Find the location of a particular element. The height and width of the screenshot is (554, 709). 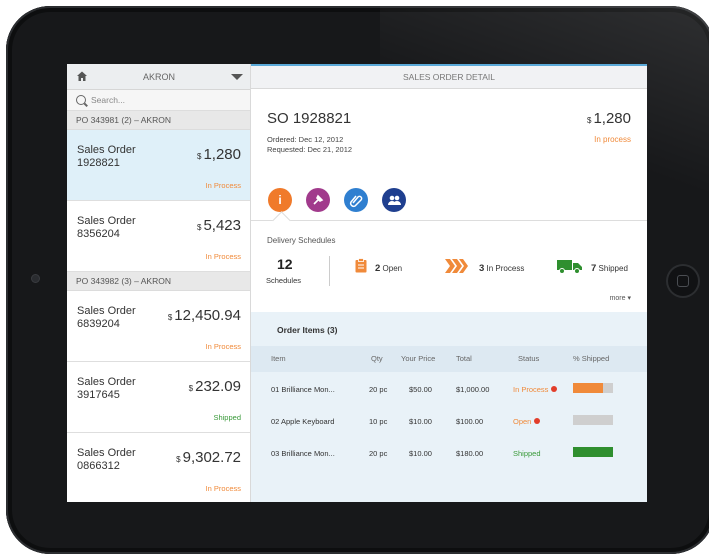

item-status-label: Shipped is located at coordinates (527, 453).